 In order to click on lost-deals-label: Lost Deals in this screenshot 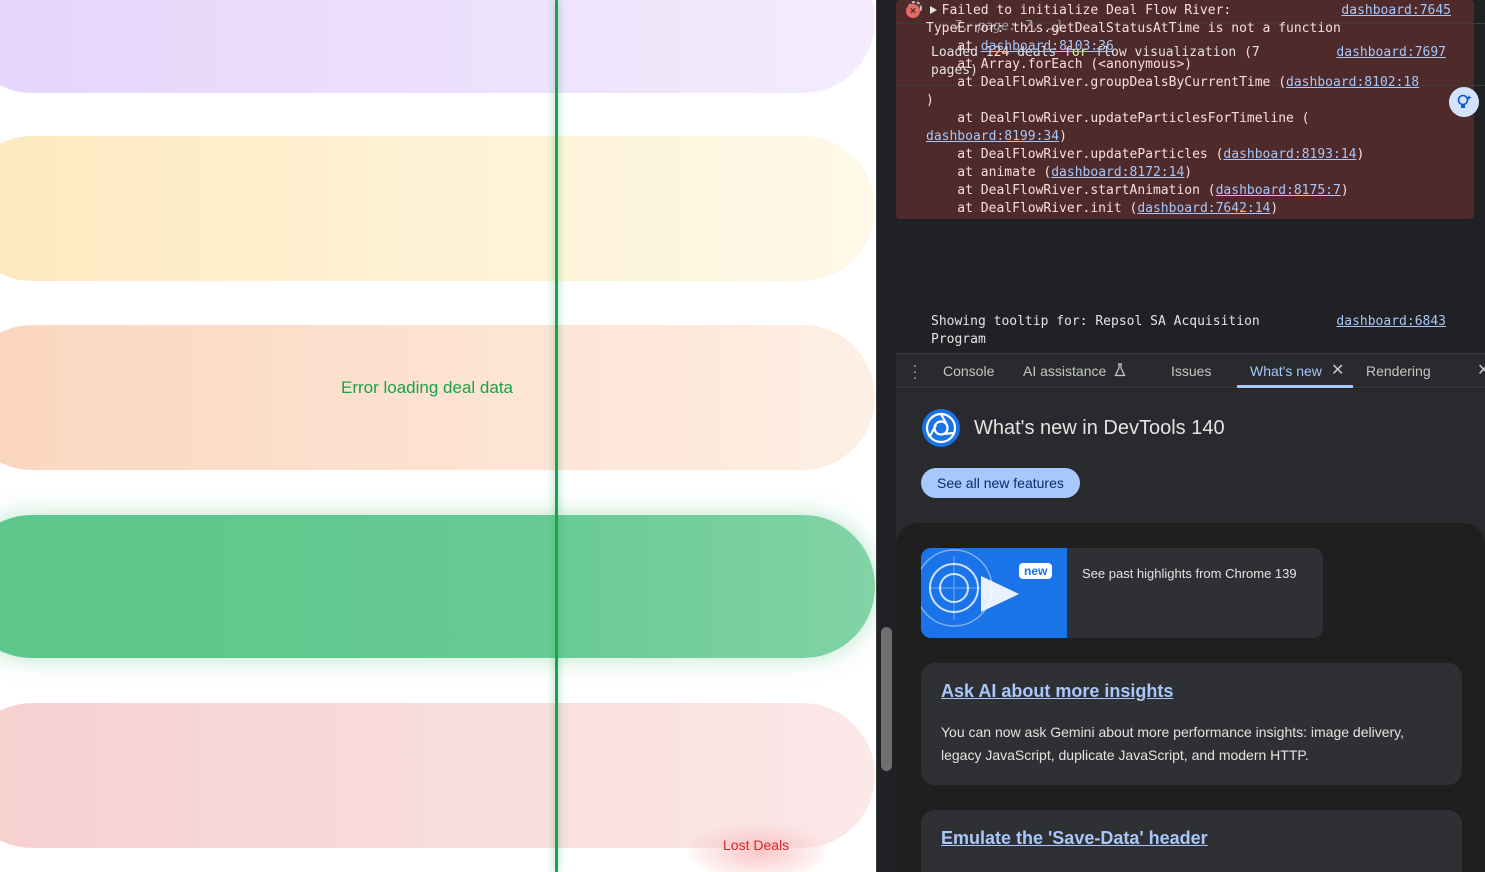, I will do `click(756, 845)`.